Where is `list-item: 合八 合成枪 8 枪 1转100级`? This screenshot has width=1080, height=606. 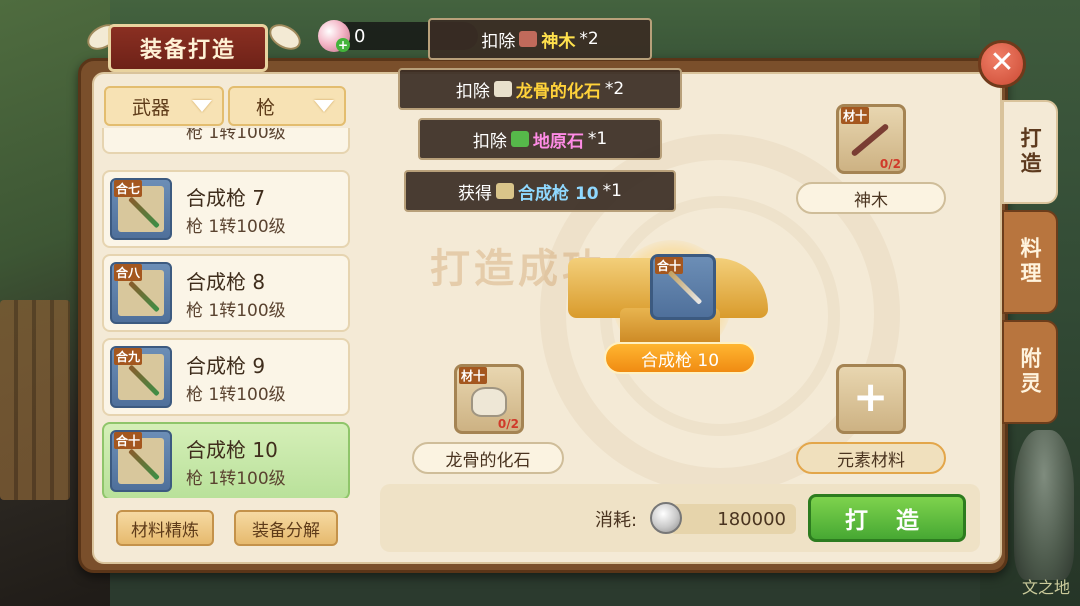
list-item: 合八 合成枪 8 枪 1转100级 is located at coordinates (226, 293).